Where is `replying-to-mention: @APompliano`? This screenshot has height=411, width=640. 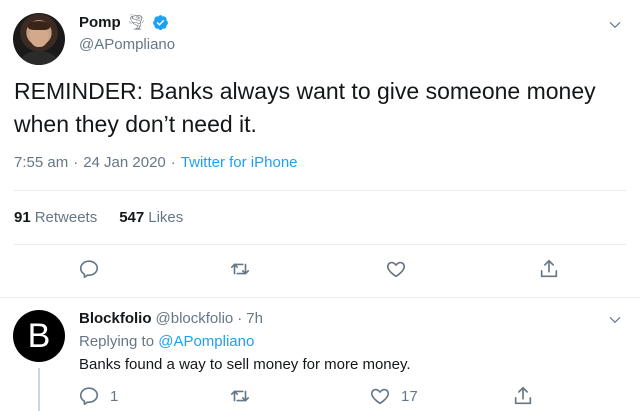 replying-to-mention: @APompliano is located at coordinates (206, 341).